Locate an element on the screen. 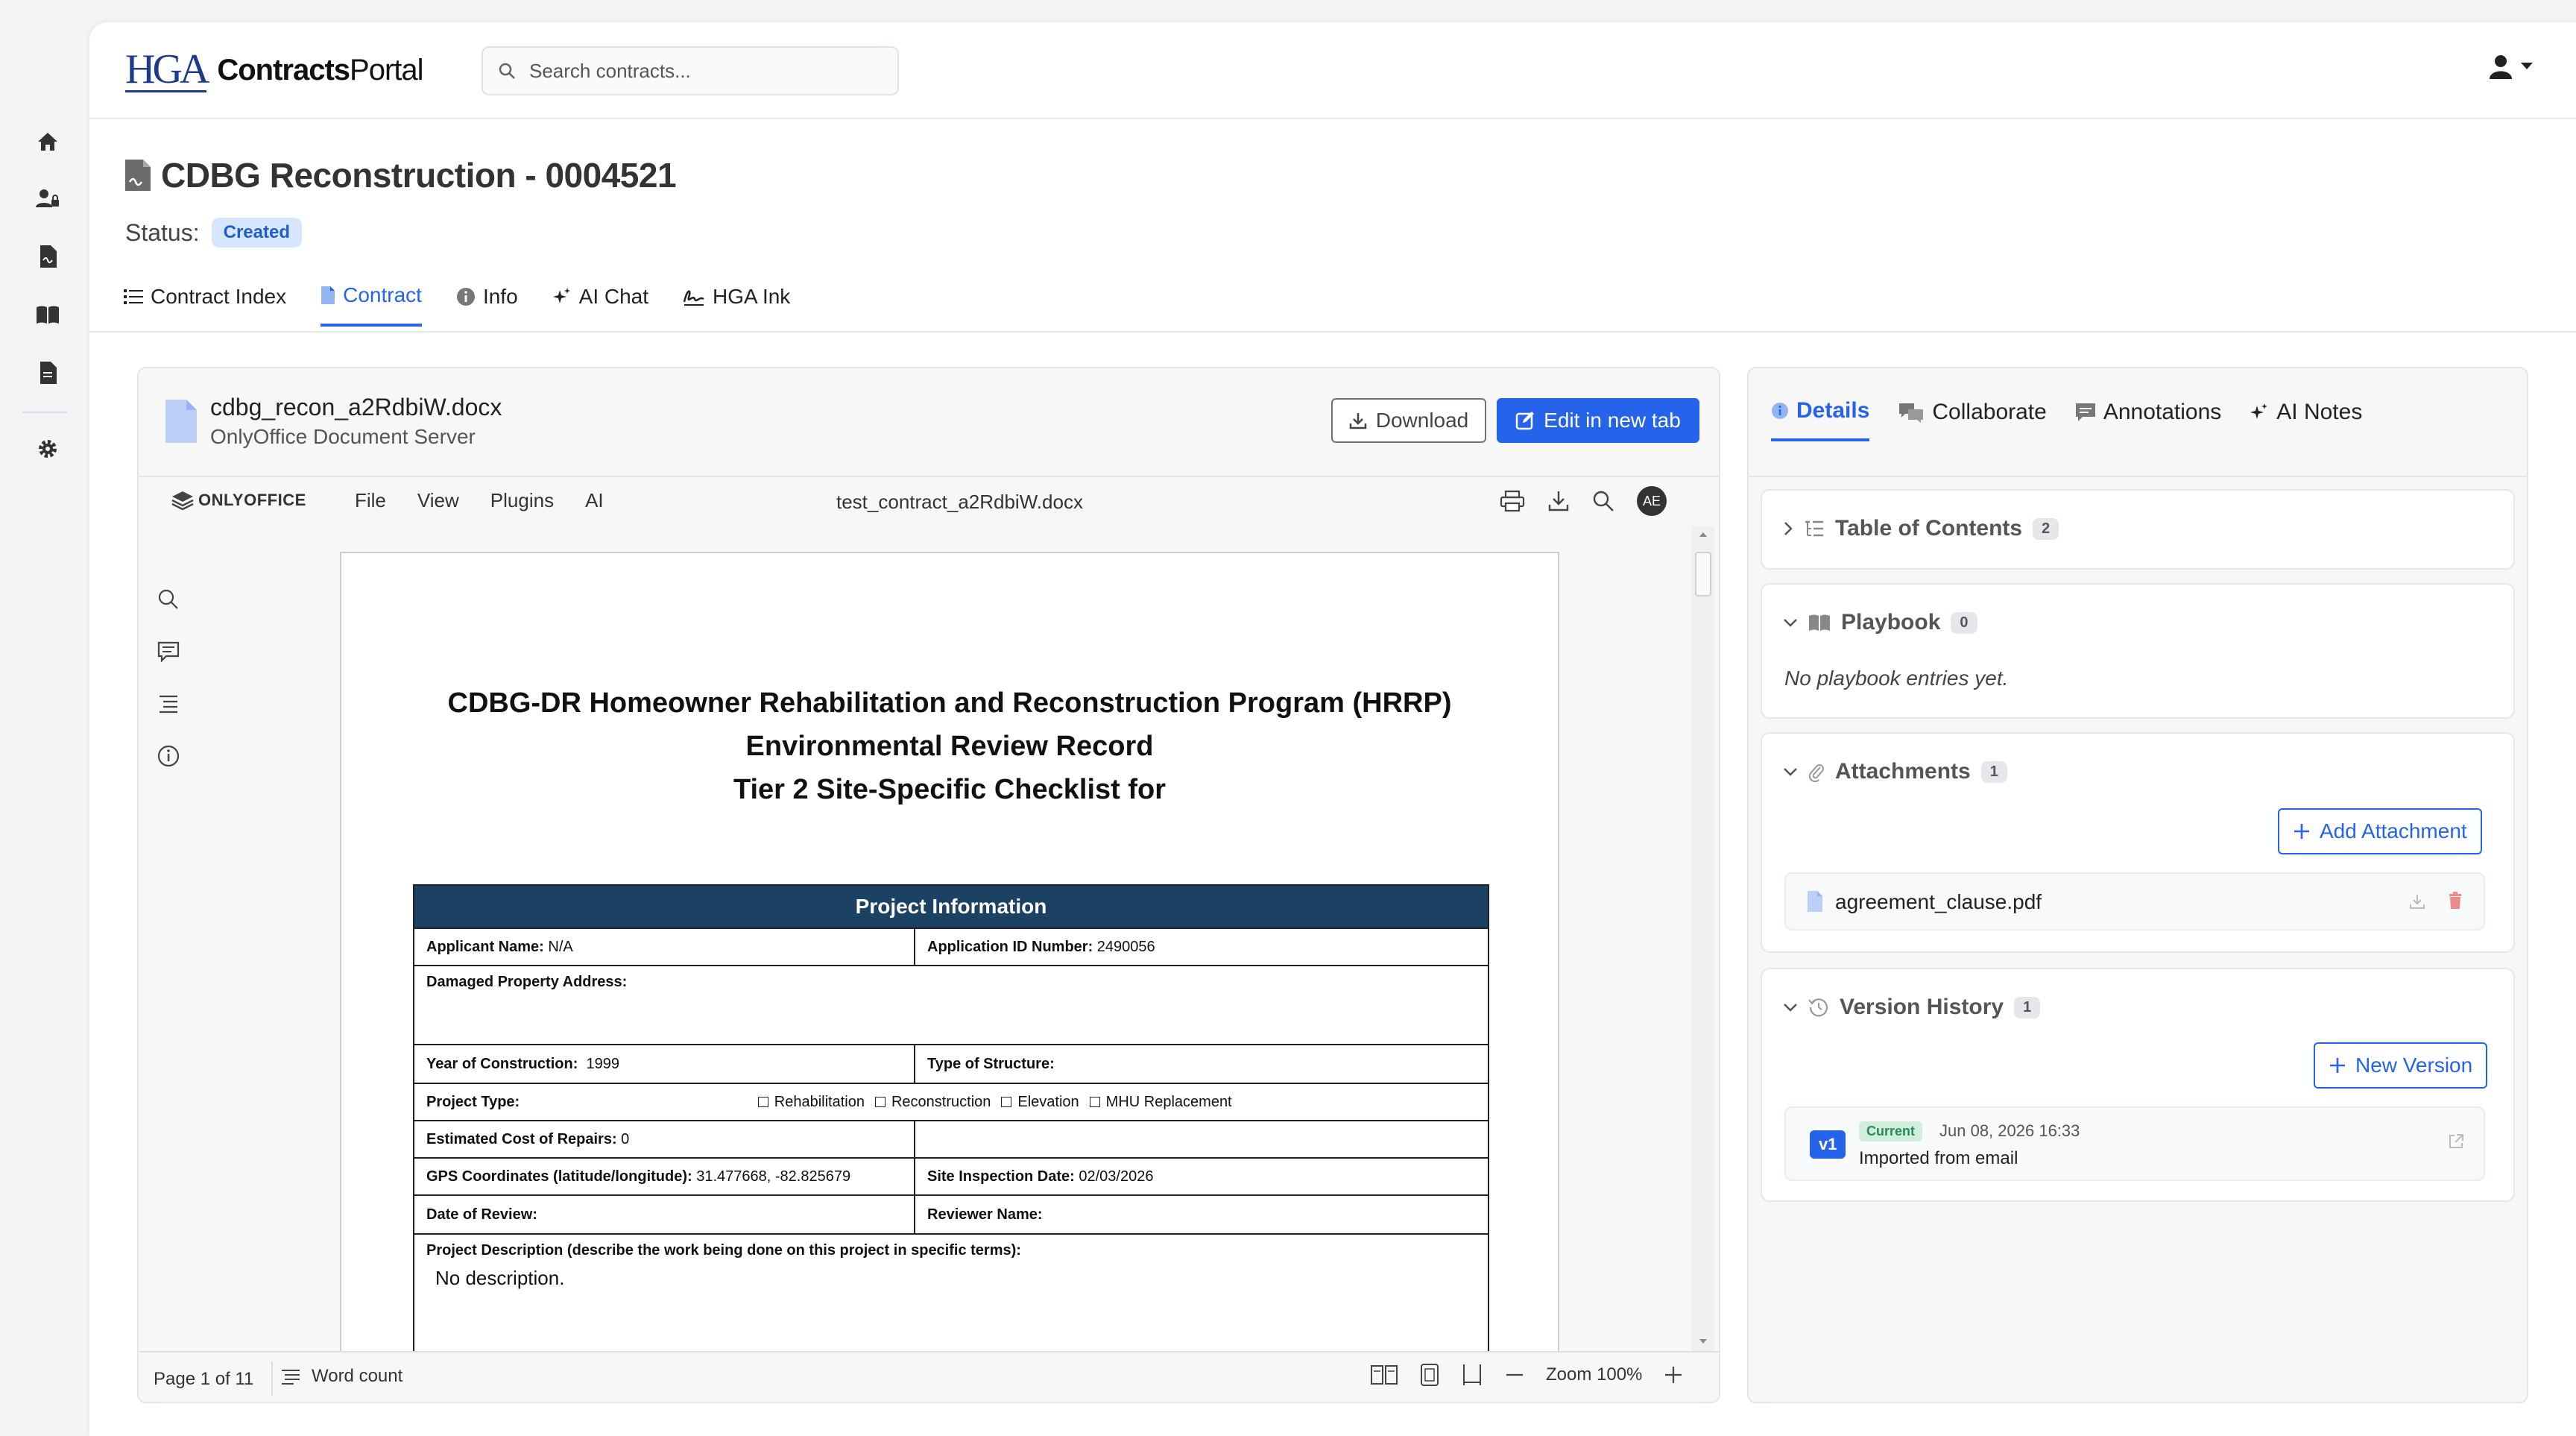 This screenshot has width=2576, height=1436. word-count-icon is located at coordinates (291, 1377).